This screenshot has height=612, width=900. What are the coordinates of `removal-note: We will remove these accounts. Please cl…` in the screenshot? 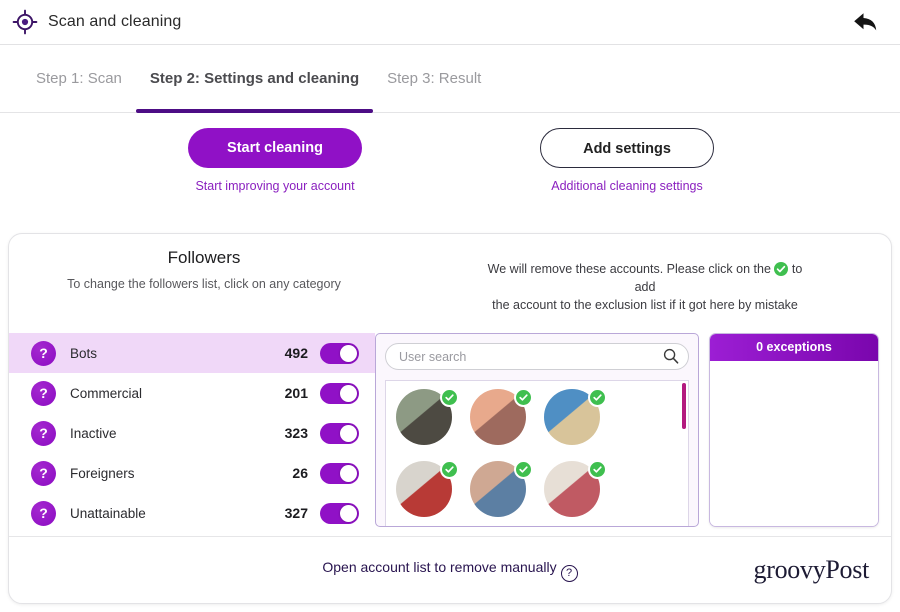 It's located at (645, 281).